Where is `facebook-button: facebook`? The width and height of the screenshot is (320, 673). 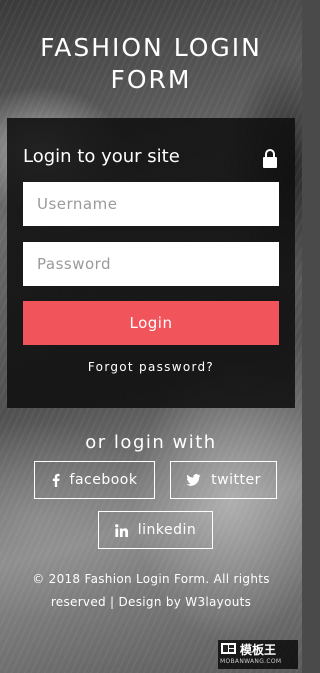 facebook-button: facebook is located at coordinates (94, 480).